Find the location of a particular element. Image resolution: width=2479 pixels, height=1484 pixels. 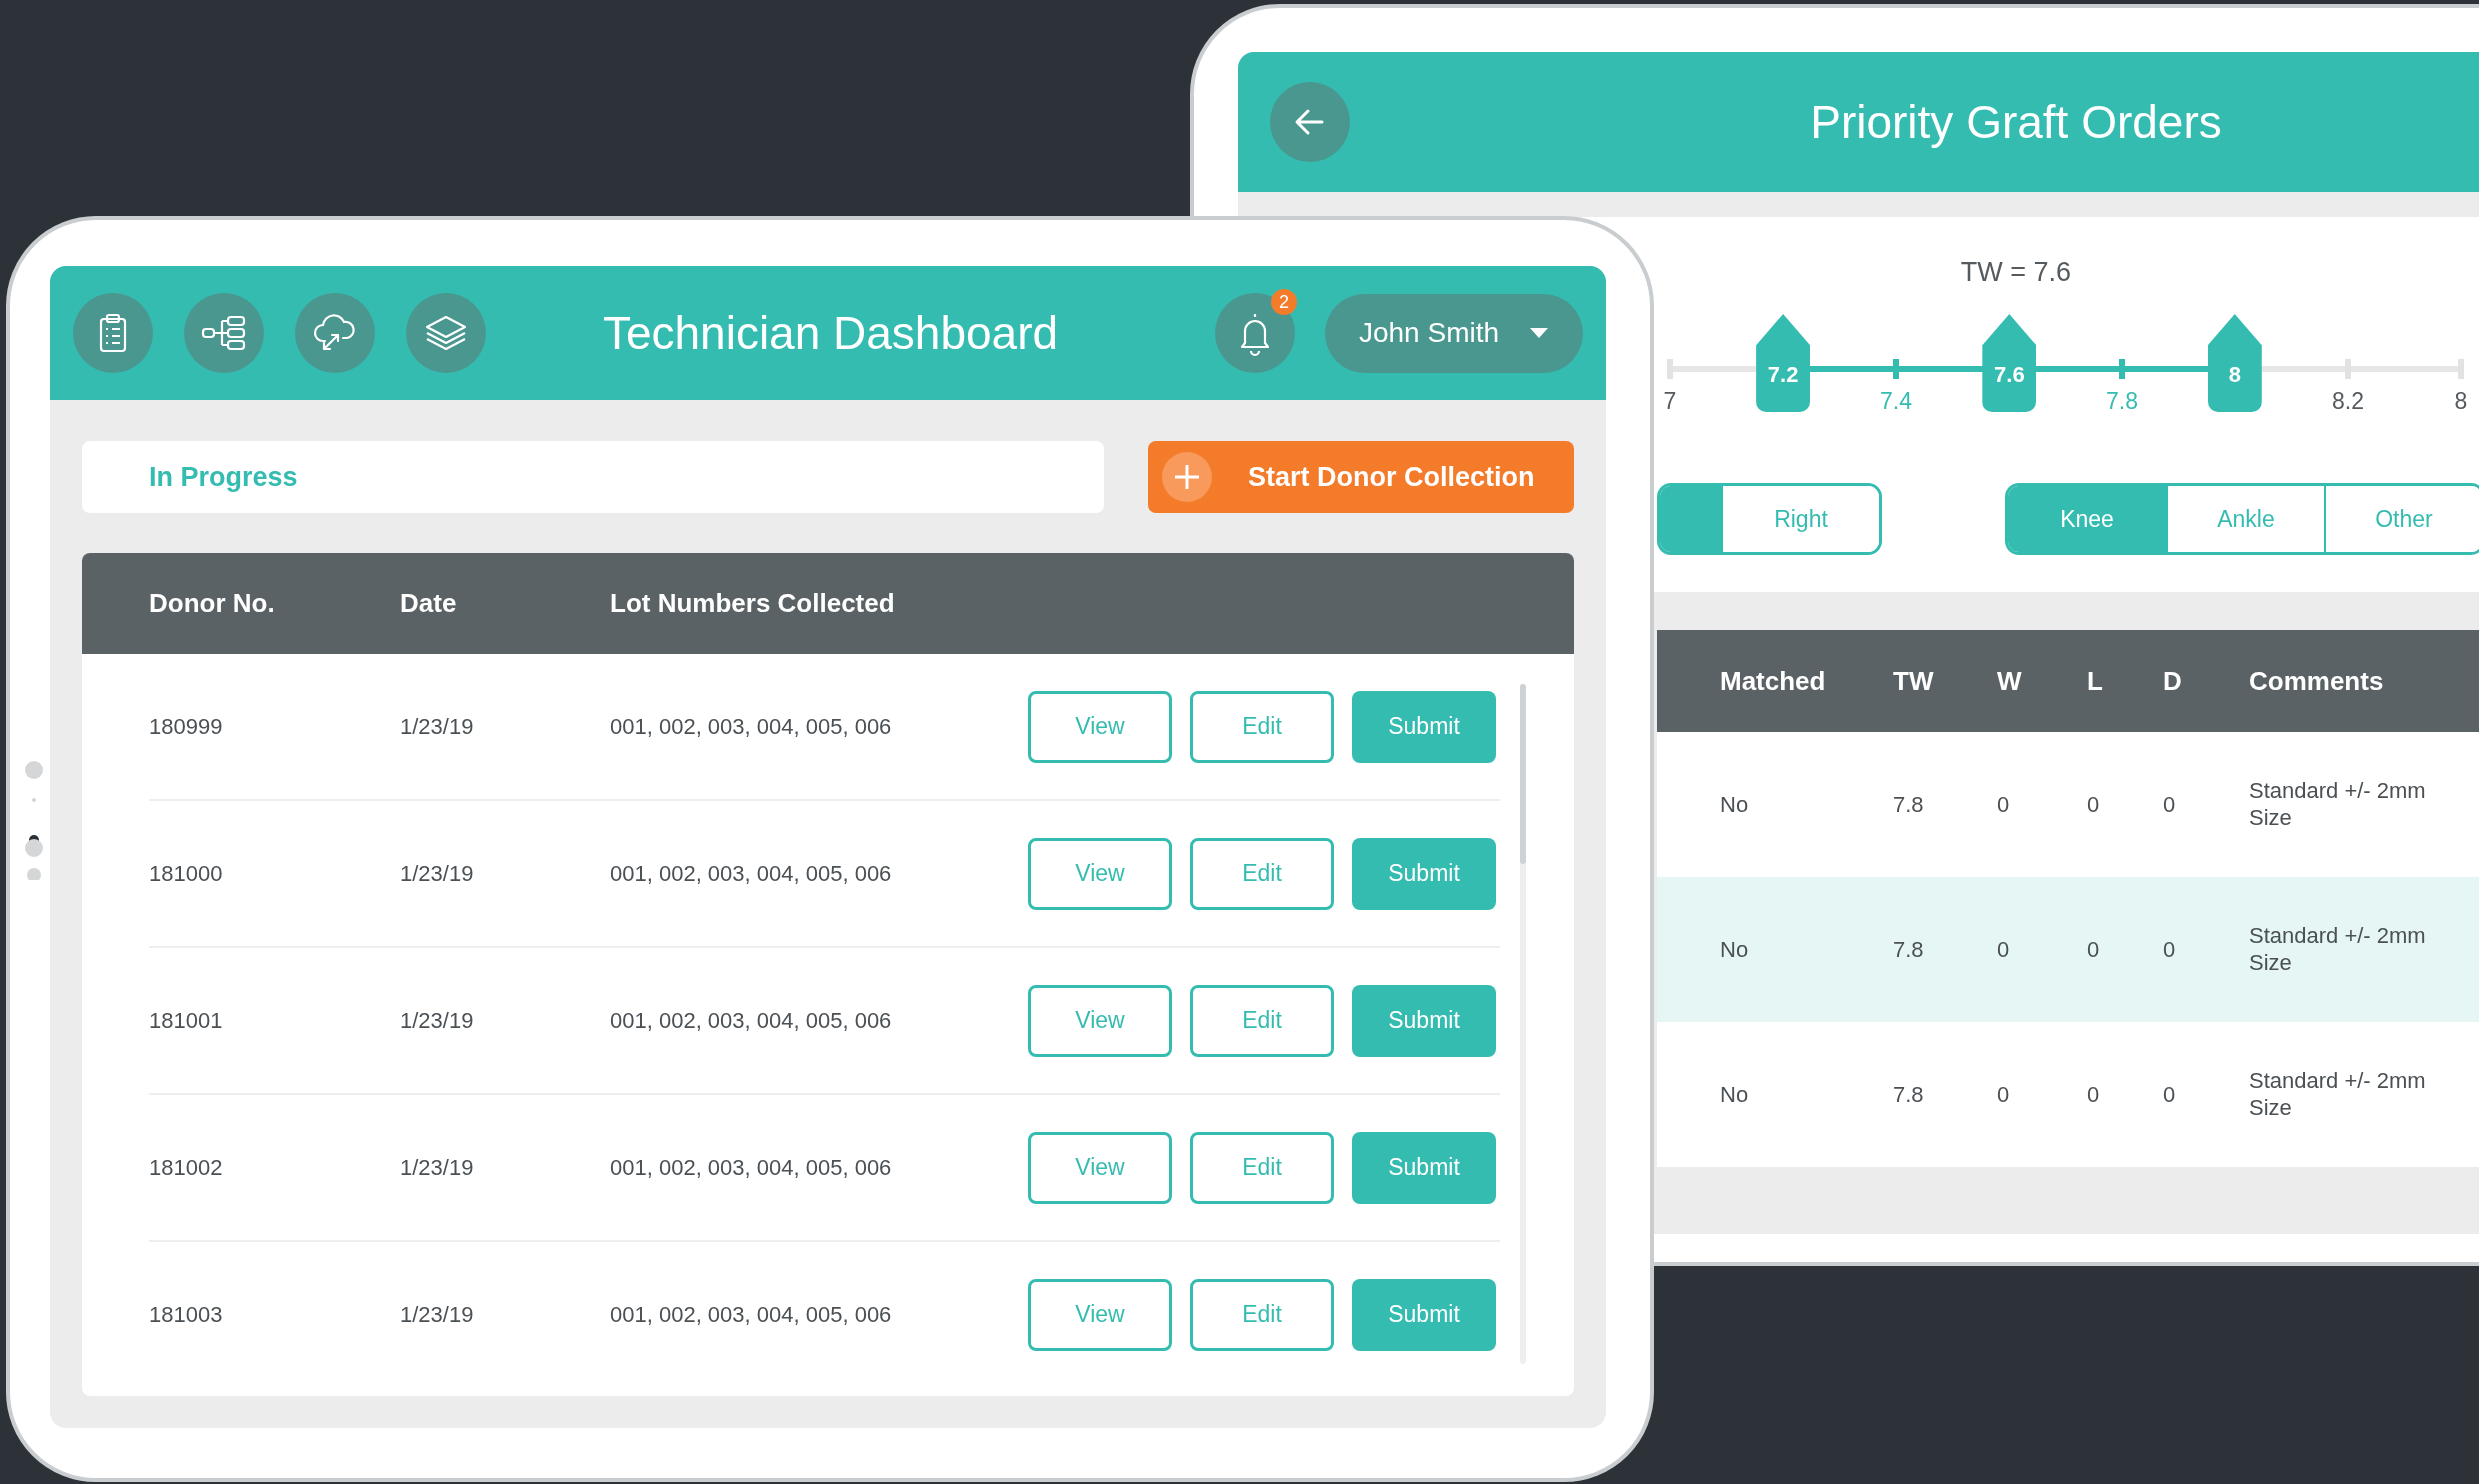

column-header: Lot Numbers Collected is located at coordinates (753, 603).